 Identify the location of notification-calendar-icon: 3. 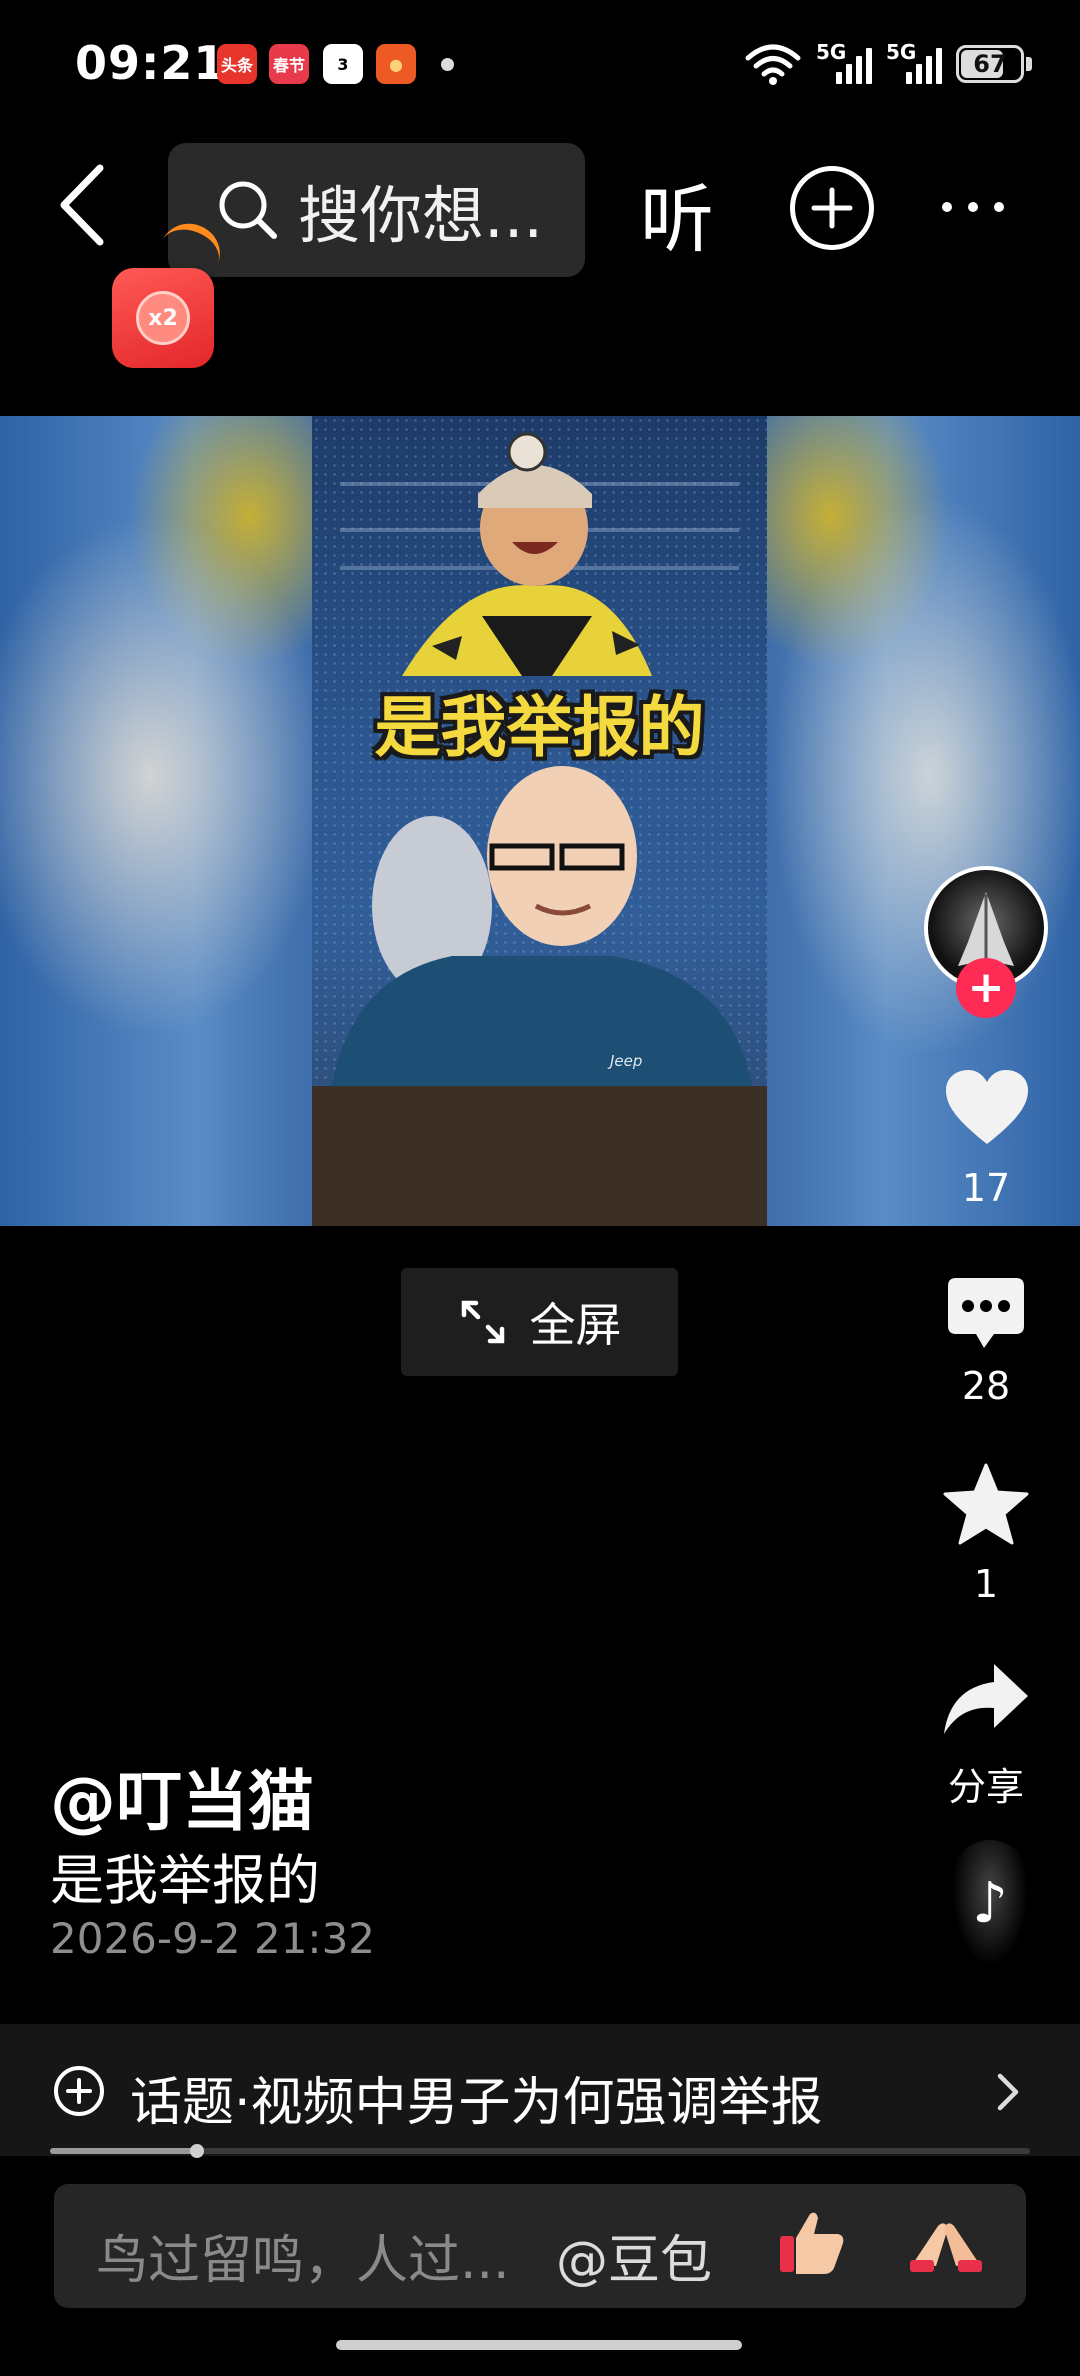
(343, 64).